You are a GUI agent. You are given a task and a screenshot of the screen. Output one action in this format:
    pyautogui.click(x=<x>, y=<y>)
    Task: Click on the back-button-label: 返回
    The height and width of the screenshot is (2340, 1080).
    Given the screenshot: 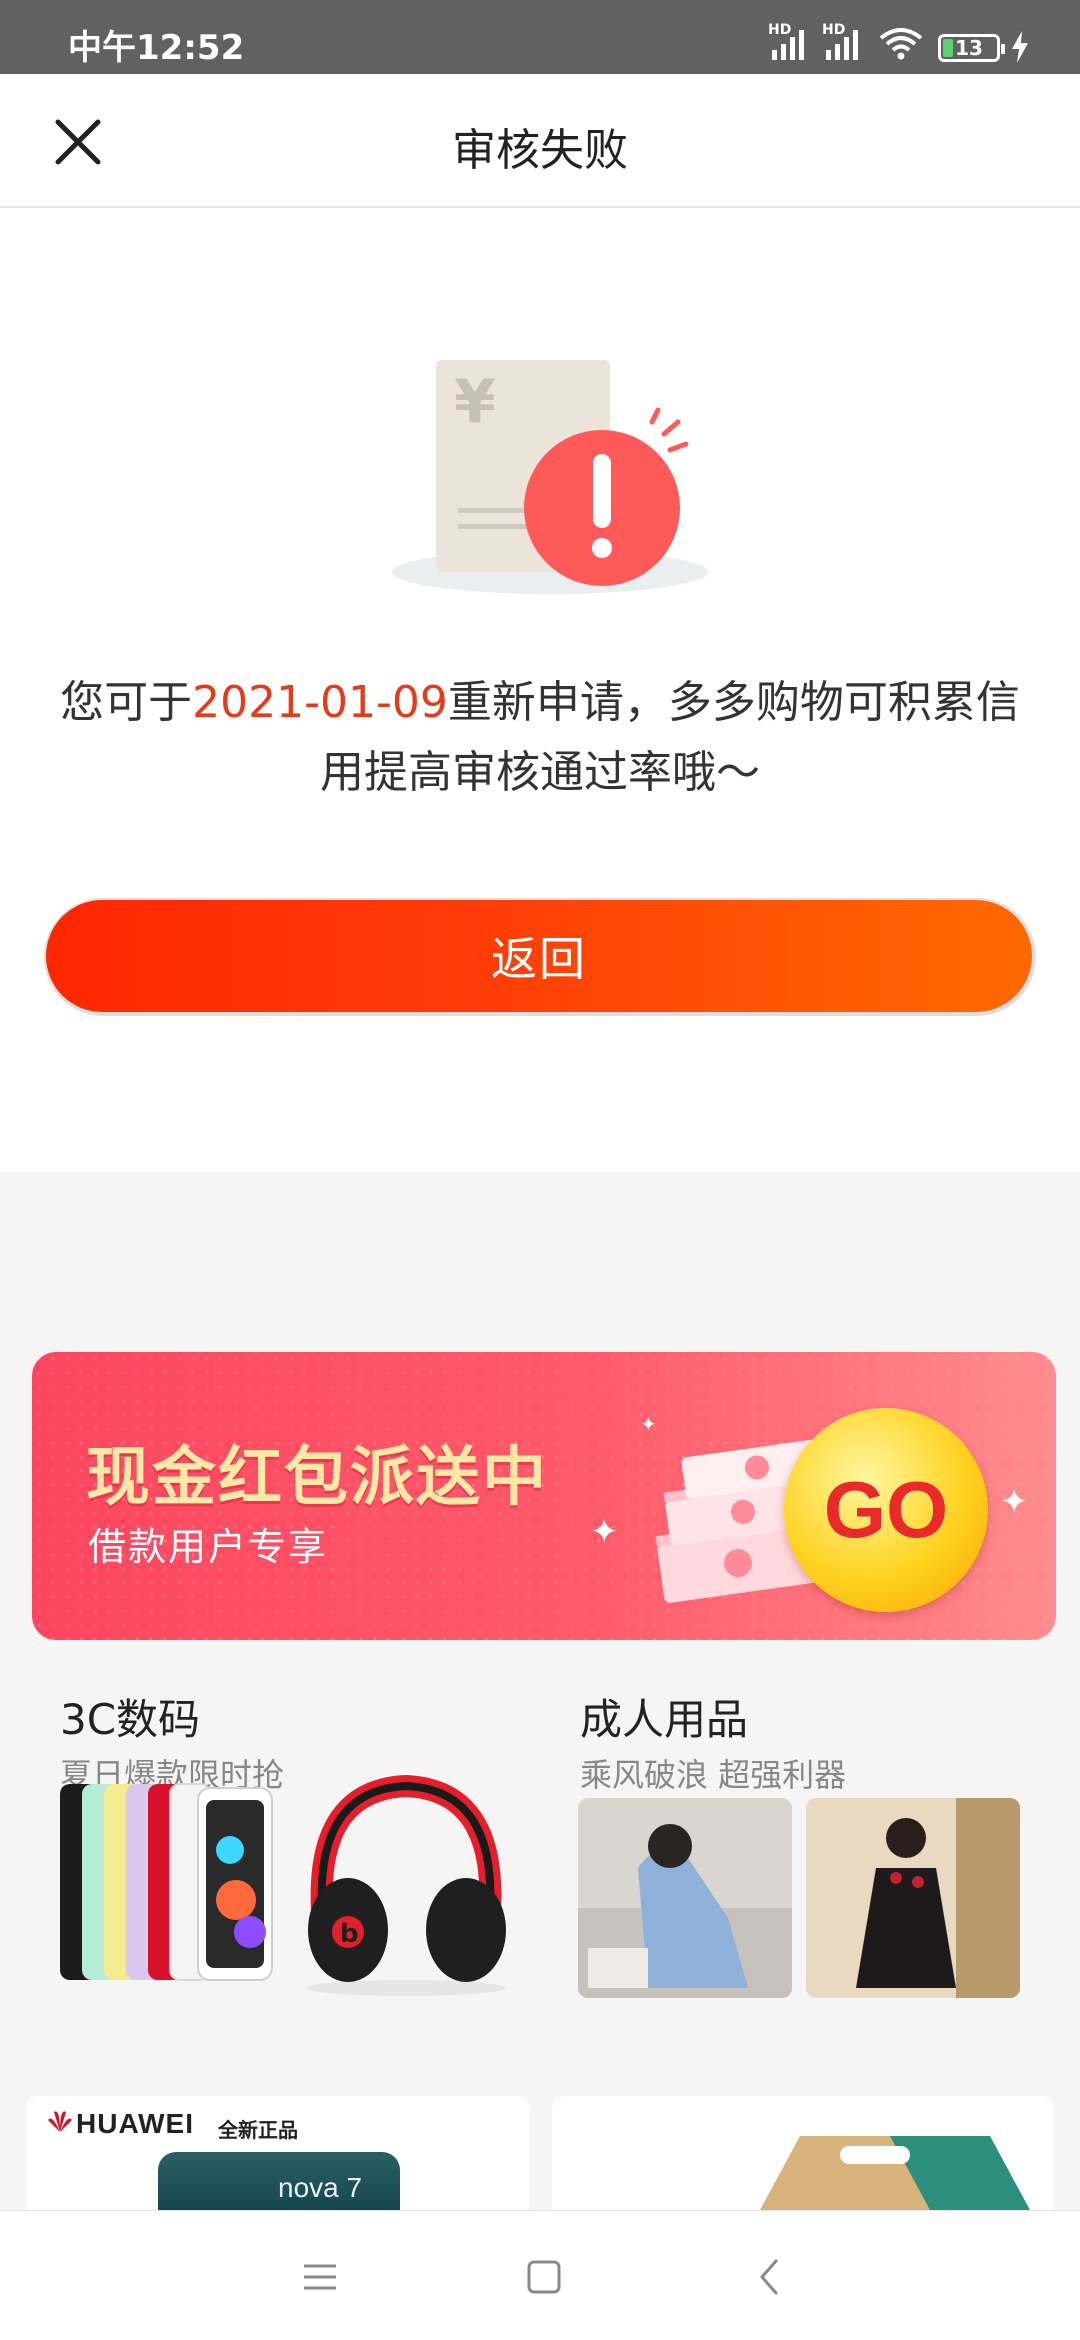 What is the action you would take?
    pyautogui.click(x=539, y=956)
    